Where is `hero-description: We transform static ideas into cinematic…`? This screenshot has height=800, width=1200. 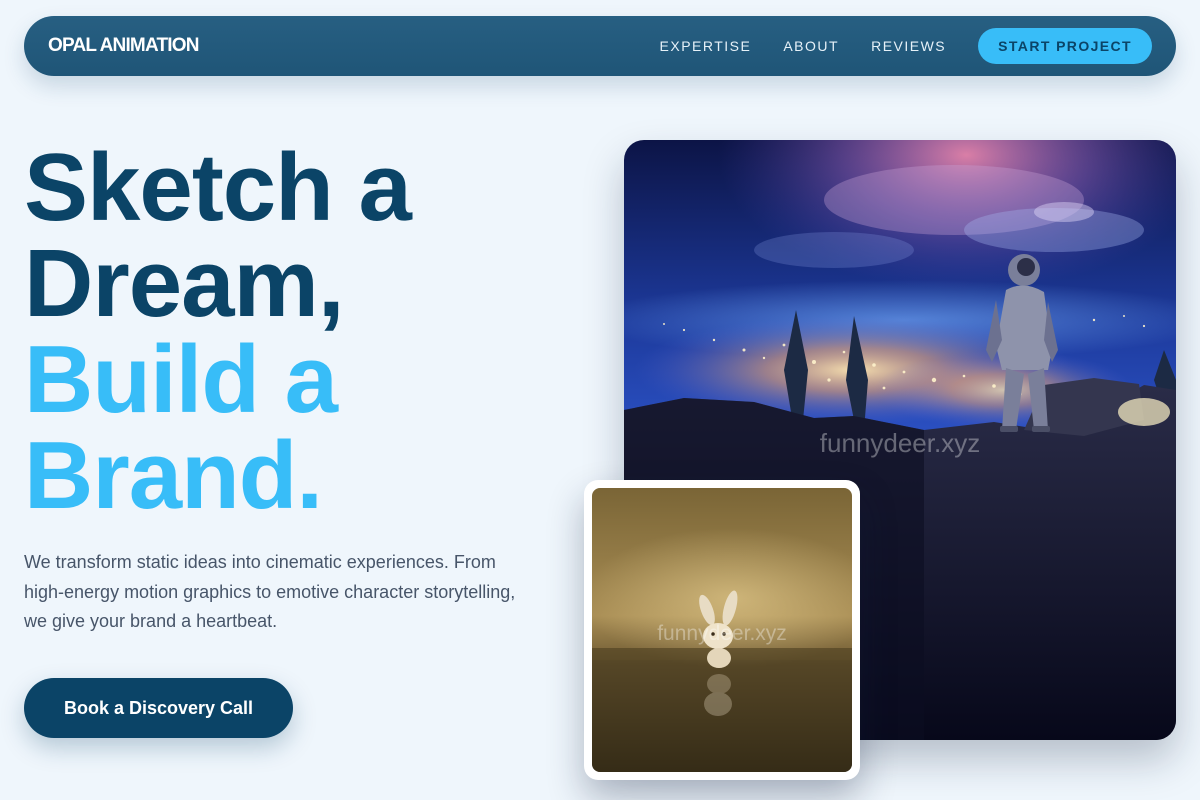 hero-description: We transform static ideas into cinematic… is located at coordinates (270, 591).